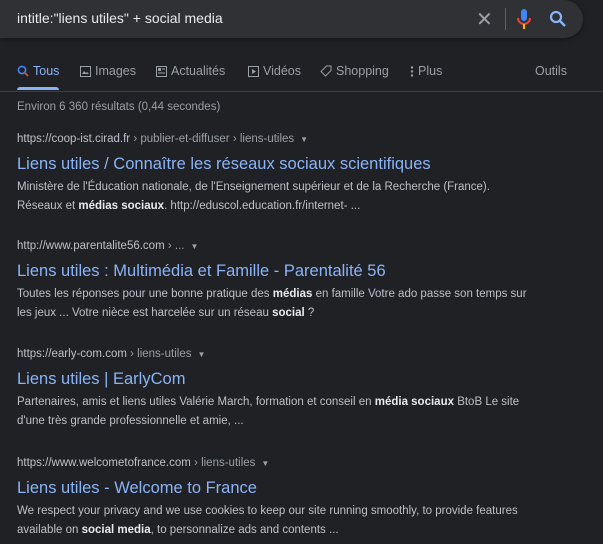 The image size is (603, 544). What do you see at coordinates (277, 490) in the screenshot?
I see `result-title-link: Liens utiles - Welcome to France` at bounding box center [277, 490].